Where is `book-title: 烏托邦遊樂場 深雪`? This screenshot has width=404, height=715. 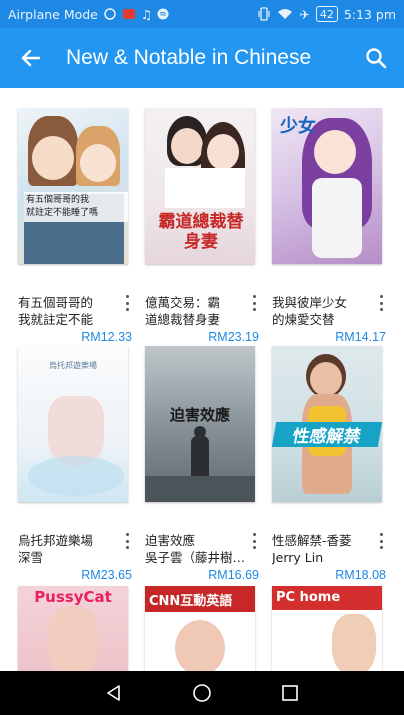 book-title: 烏托邦遊樂場 深雪 is located at coordinates (56, 549).